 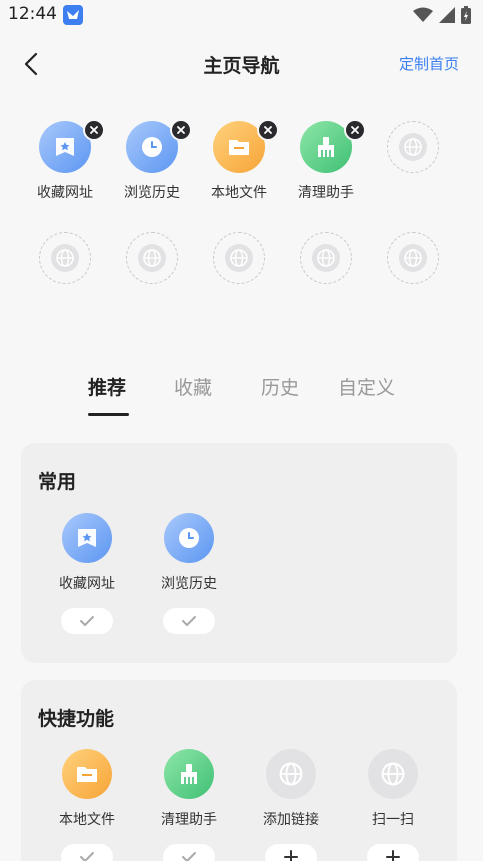 What do you see at coordinates (241, 64) in the screenshot?
I see `header: 主页导航 定制首页` at bounding box center [241, 64].